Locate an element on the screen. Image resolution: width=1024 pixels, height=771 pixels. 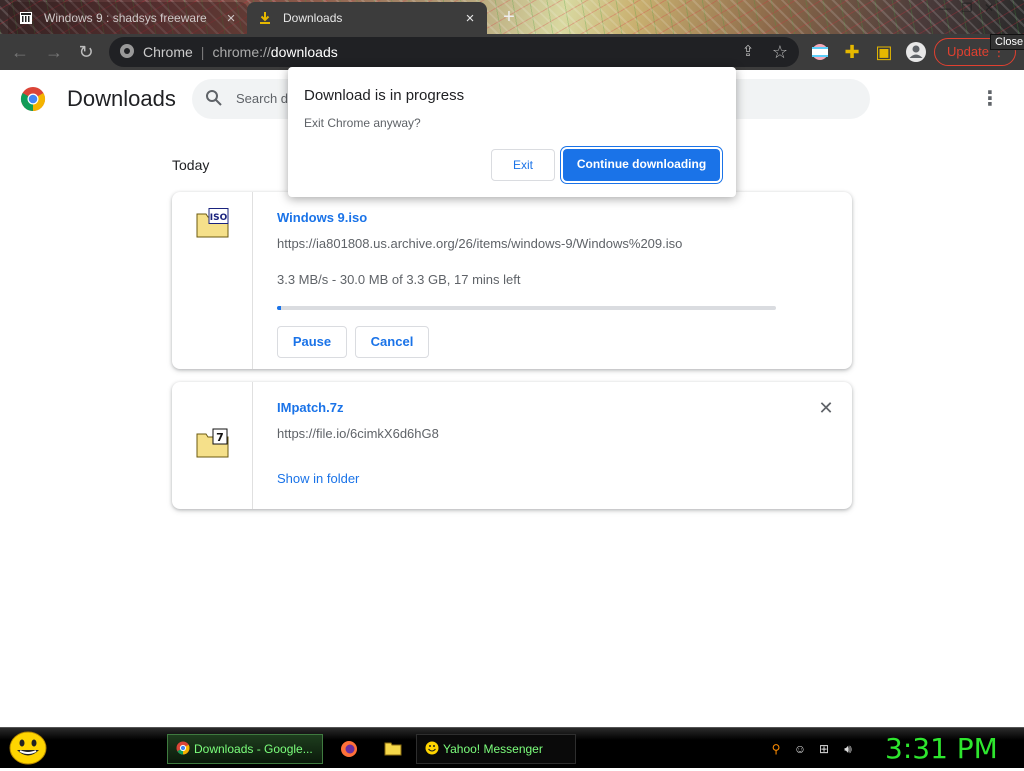
extensions-puzzle-icon: ✚ is located at coordinates (852, 52).